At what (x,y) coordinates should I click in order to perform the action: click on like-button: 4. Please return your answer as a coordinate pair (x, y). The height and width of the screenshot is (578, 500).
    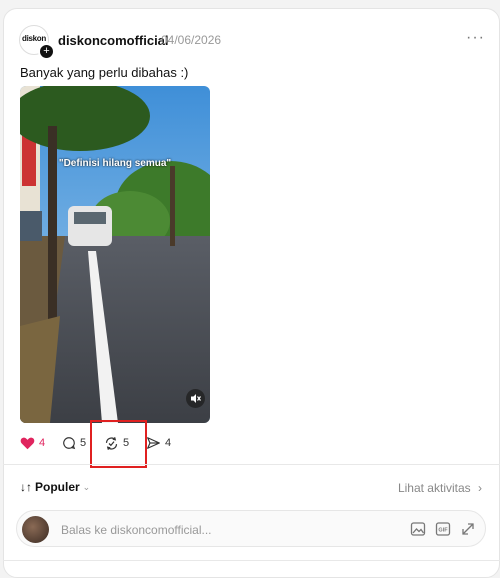
    Looking at the image, I should click on (32, 443).